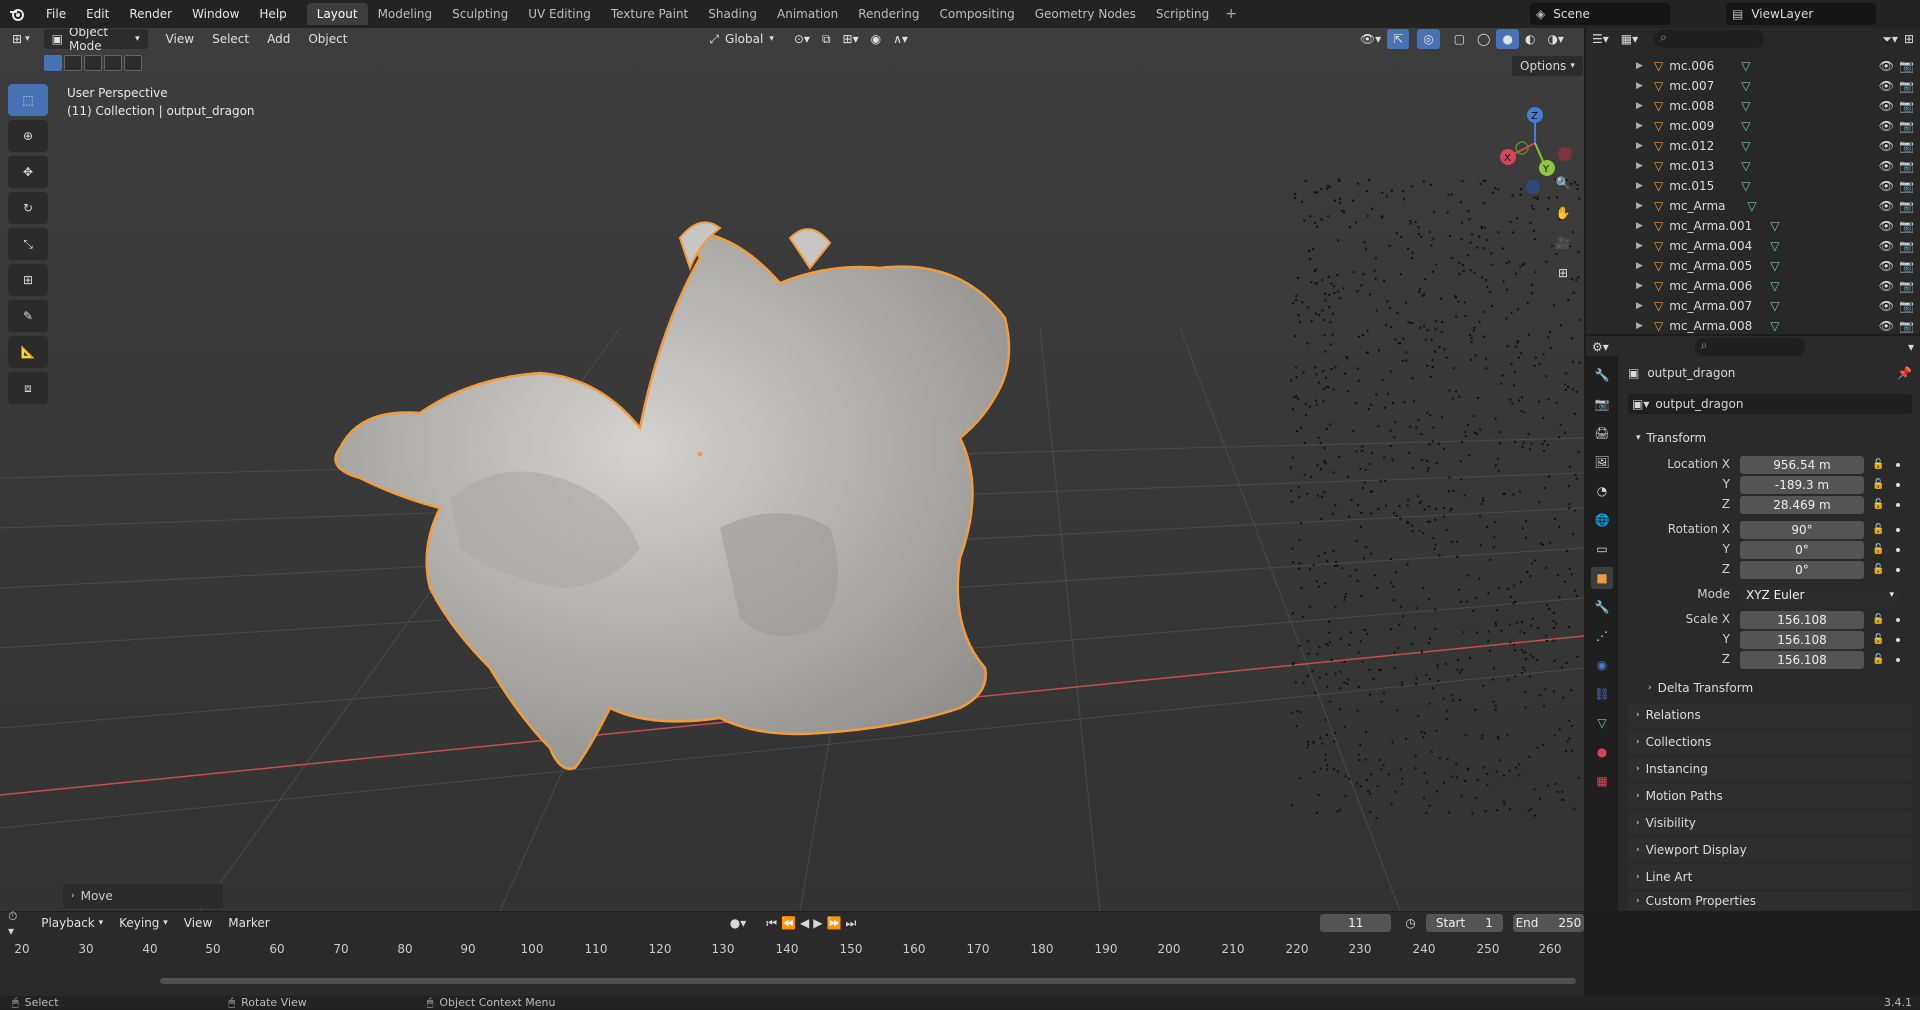 The height and width of the screenshot is (1010, 1920). What do you see at coordinates (1802, 640) in the screenshot?
I see `scale-y-field: 156.108` at bounding box center [1802, 640].